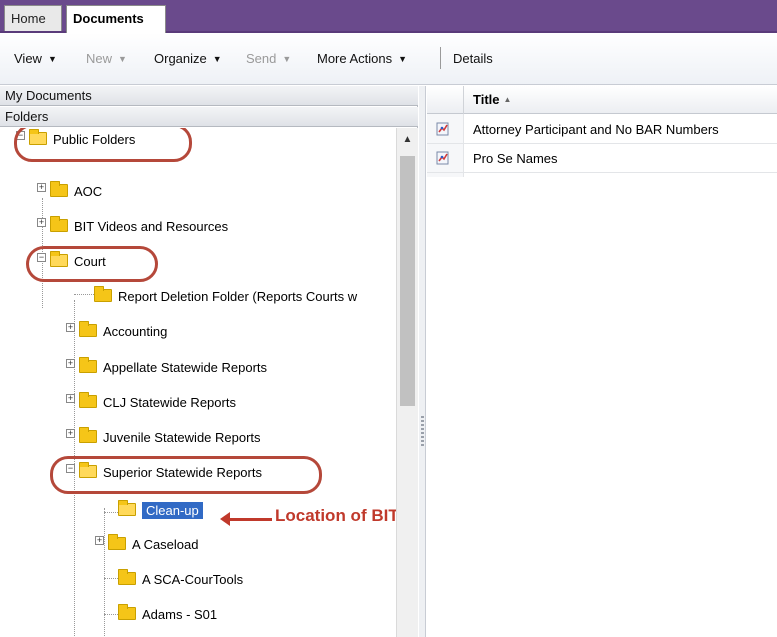 The image size is (777, 637). What do you see at coordinates (209, 117) in the screenshot?
I see `folders-header: Folders` at bounding box center [209, 117].